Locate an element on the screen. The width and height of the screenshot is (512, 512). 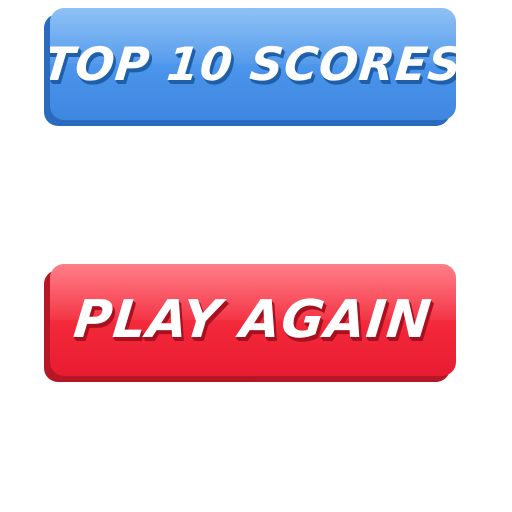
top-scores-button-label: TOP 10 SCORES is located at coordinates (253, 64).